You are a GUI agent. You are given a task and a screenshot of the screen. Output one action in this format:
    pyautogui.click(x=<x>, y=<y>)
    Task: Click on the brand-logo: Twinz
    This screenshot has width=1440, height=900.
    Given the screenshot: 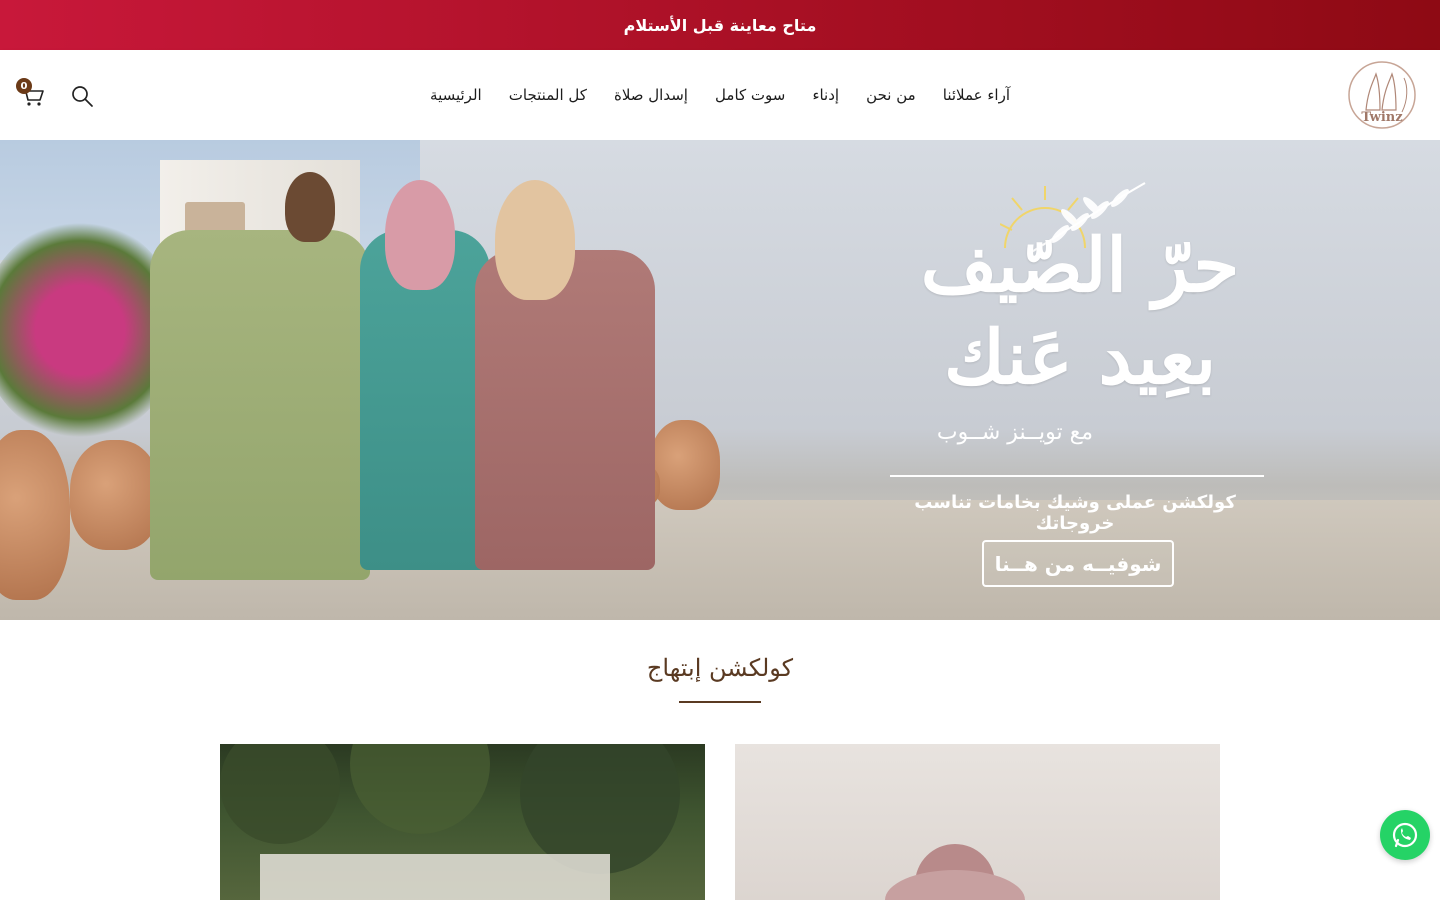 What is the action you would take?
    pyautogui.click(x=1382, y=95)
    